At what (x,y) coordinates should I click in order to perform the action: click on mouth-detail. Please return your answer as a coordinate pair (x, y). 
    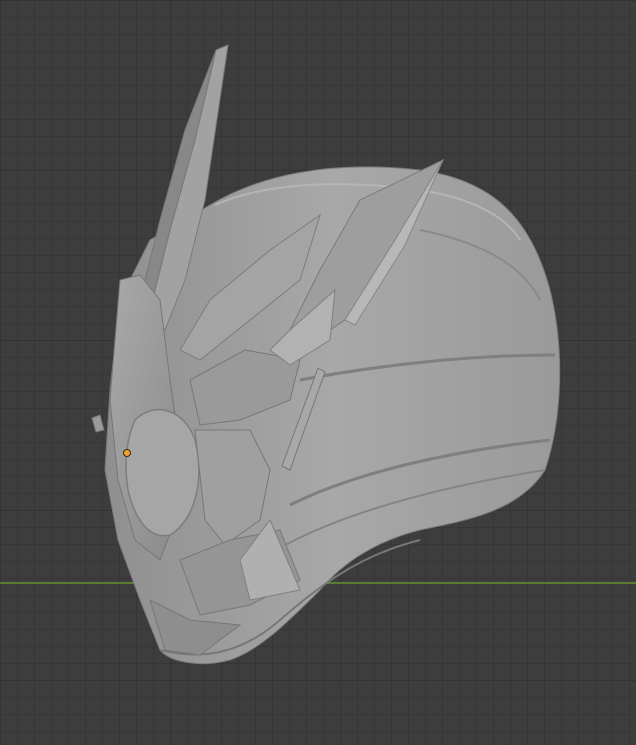
    Looking at the image, I should click on (98, 423).